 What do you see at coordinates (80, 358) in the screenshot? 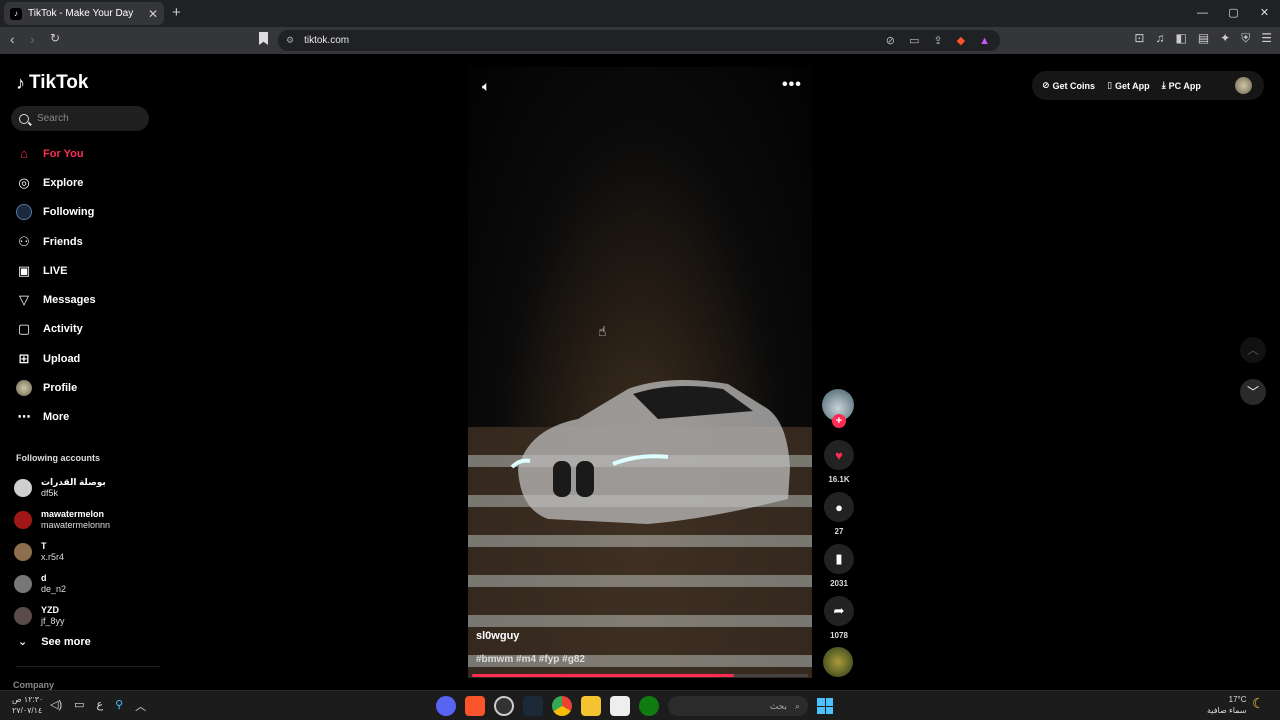
I see `nav-item-upload: ⊞ Upload` at bounding box center [80, 358].